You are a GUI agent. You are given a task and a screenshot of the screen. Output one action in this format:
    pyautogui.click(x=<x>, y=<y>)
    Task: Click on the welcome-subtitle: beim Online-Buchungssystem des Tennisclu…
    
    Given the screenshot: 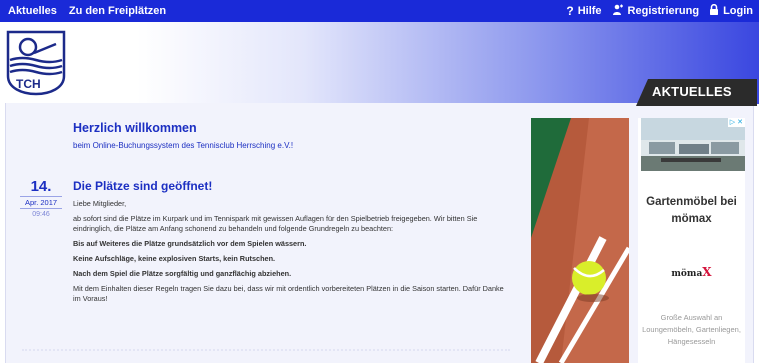 What is the action you would take?
    pyautogui.click(x=183, y=145)
    